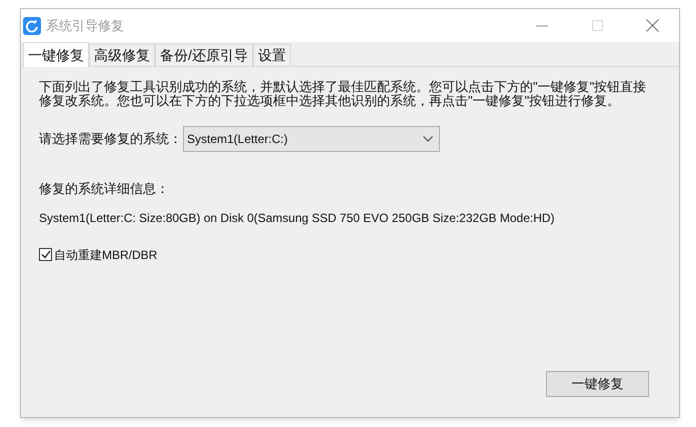  What do you see at coordinates (104, 189) in the screenshot?
I see `details-label: 修复的系统详细信息：` at bounding box center [104, 189].